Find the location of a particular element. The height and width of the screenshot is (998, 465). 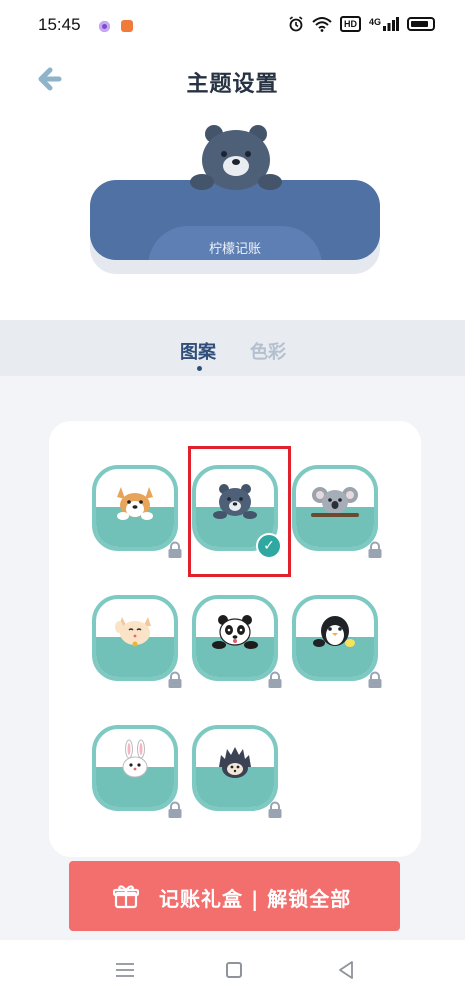

cat-icon is located at coordinates (133, 632).